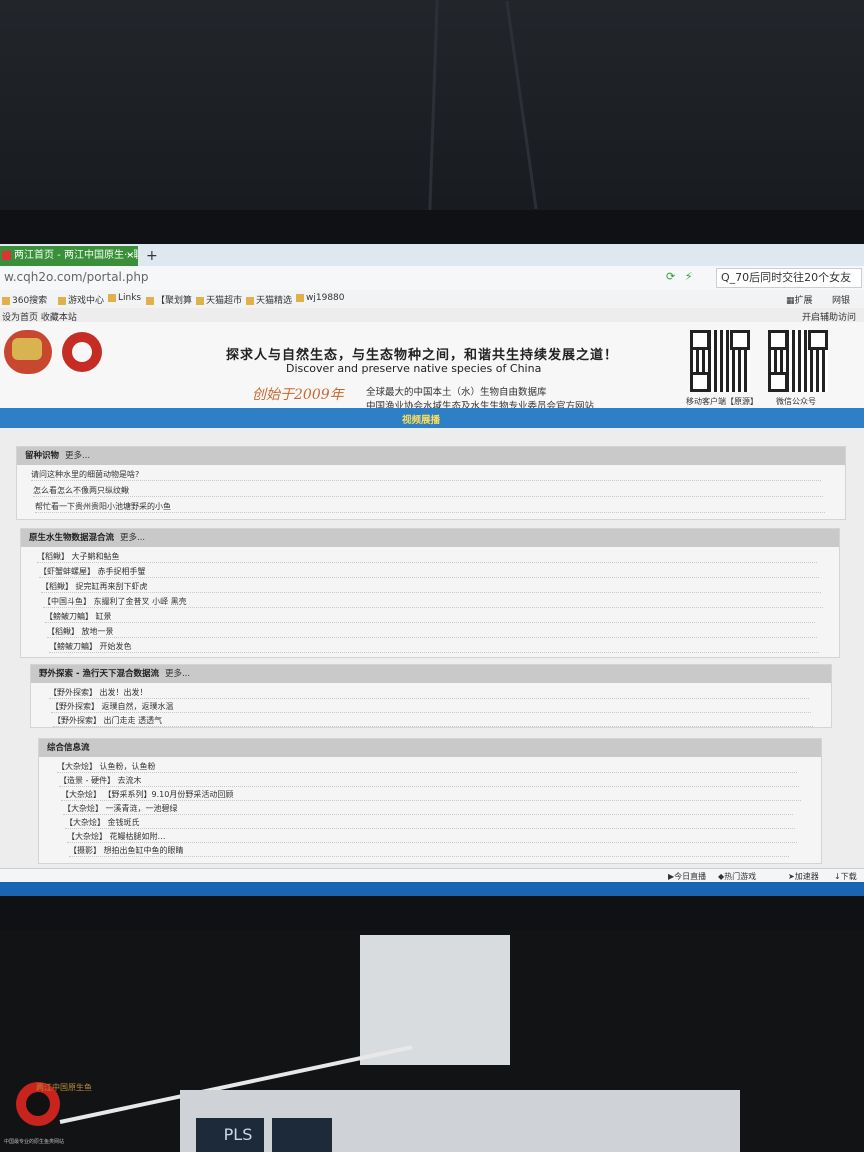 The height and width of the screenshot is (1152, 864). I want to click on accelerator-button: ➤加速器, so click(803, 876).